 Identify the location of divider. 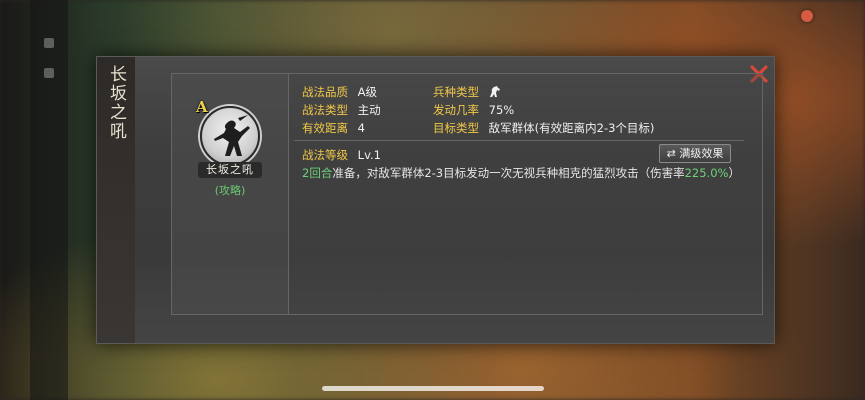
(519, 140).